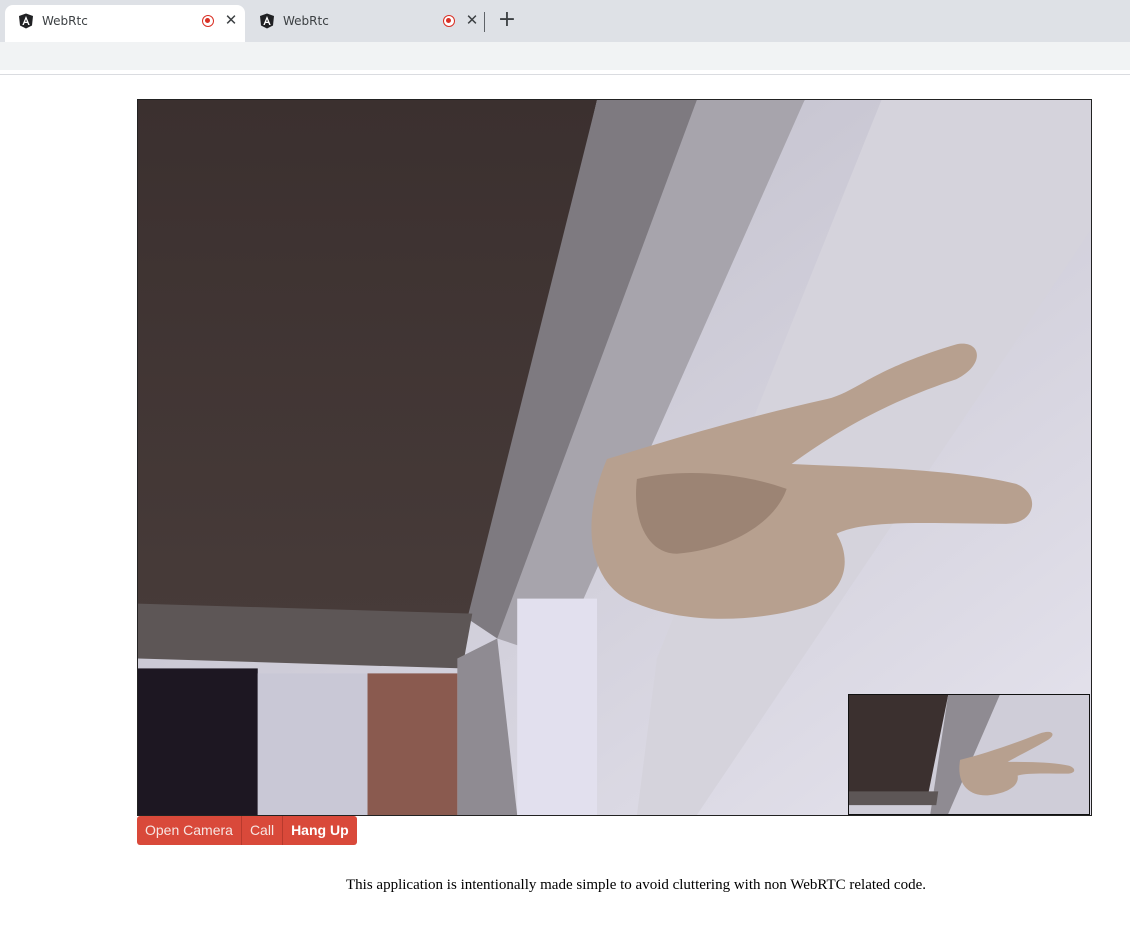 This screenshot has height=927, width=1130. Describe the element at coordinates (565, 74) in the screenshot. I see `toolbar-divider` at that location.